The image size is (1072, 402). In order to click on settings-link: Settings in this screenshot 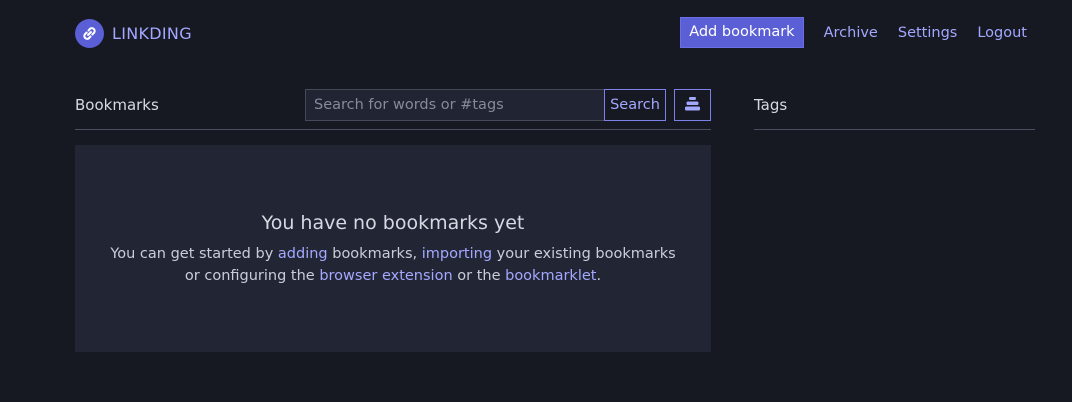, I will do `click(927, 33)`.